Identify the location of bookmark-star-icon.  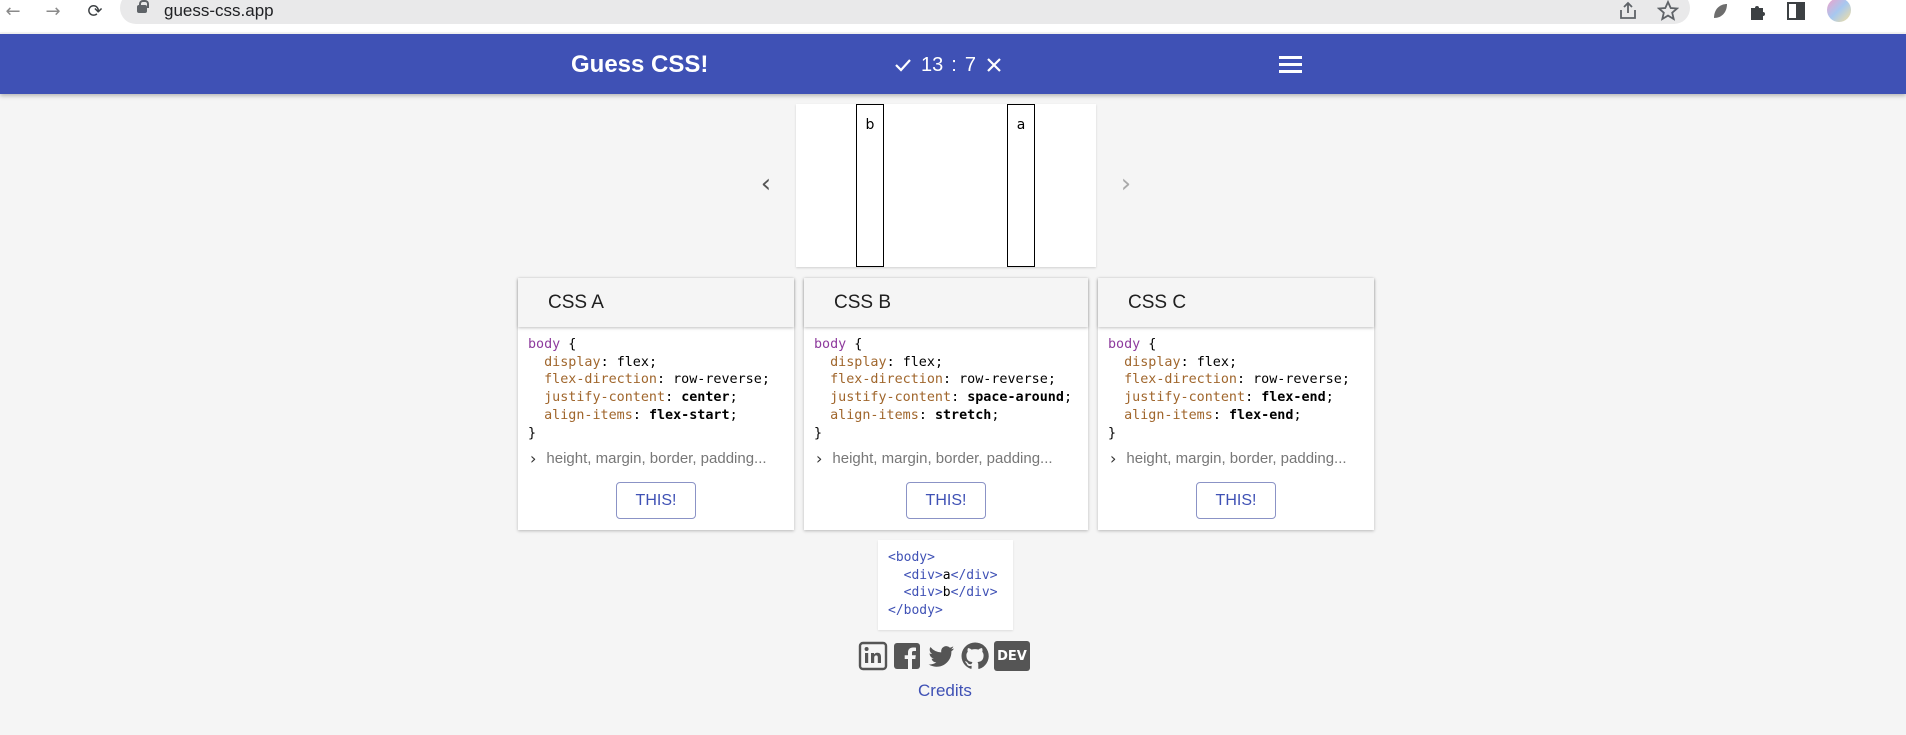
(1668, 11).